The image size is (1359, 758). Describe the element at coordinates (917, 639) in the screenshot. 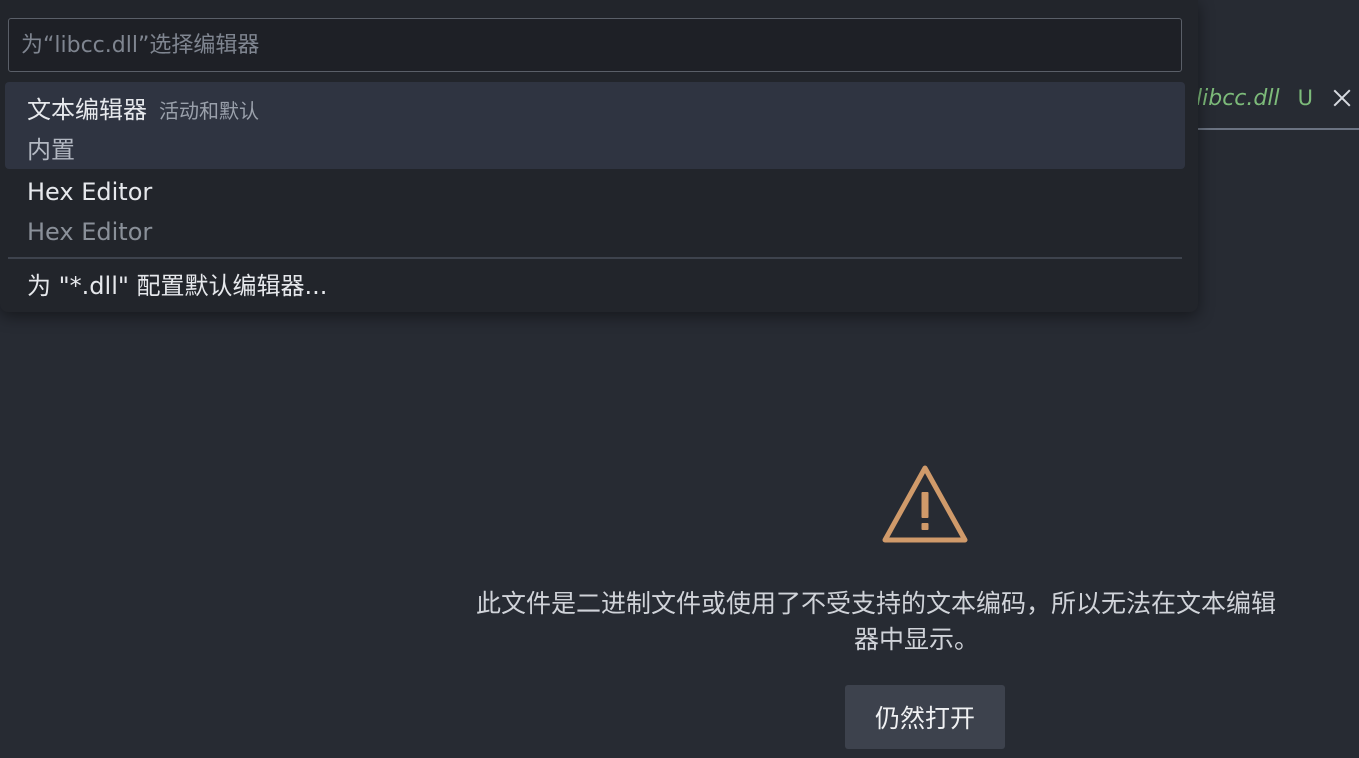

I see `warning-line-2: 器中显示。` at that location.